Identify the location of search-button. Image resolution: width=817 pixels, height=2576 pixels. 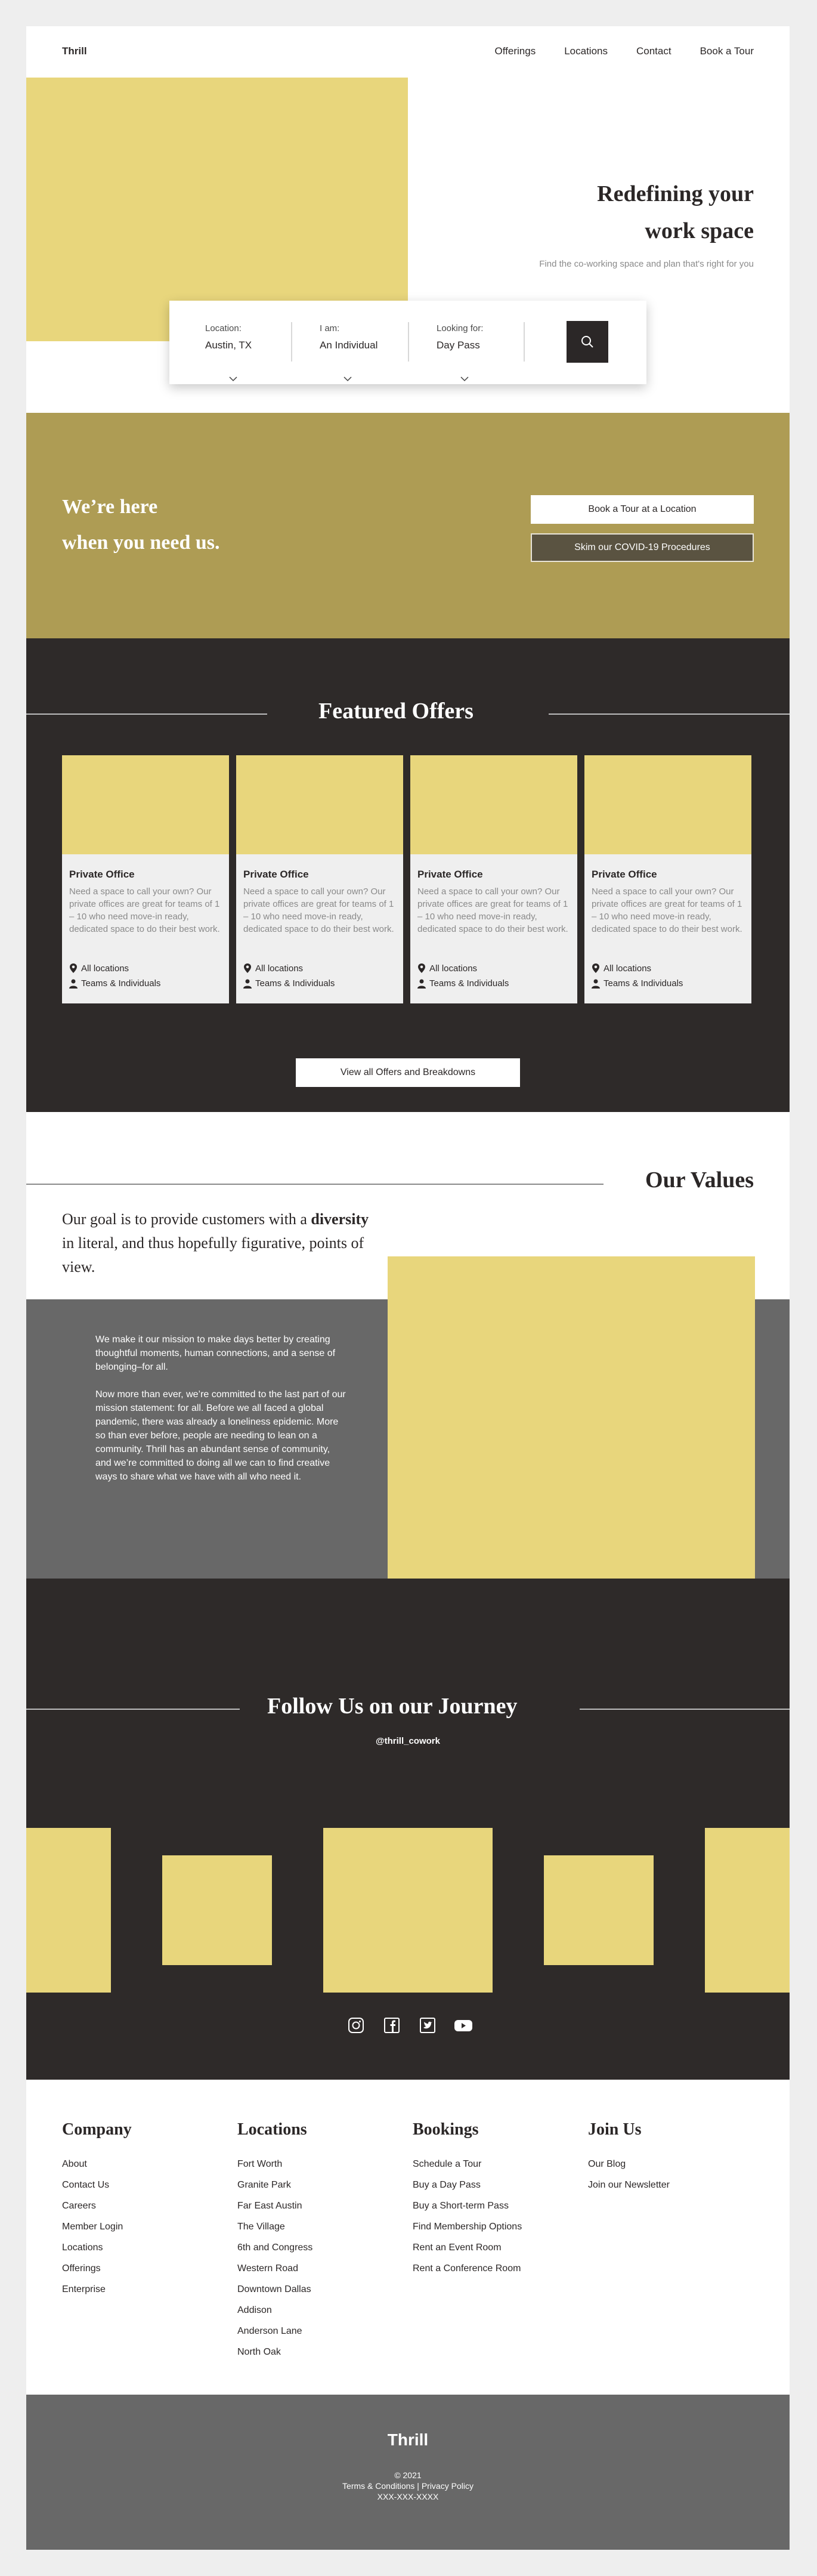
(587, 342).